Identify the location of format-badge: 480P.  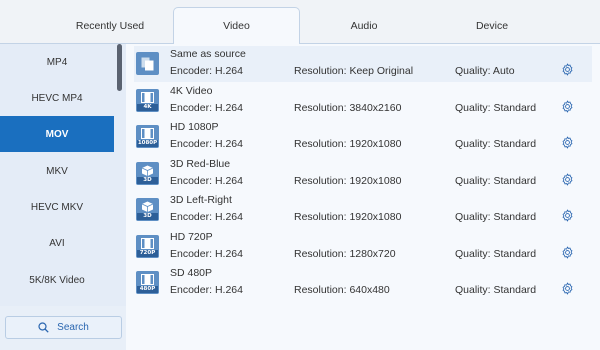
(147, 289).